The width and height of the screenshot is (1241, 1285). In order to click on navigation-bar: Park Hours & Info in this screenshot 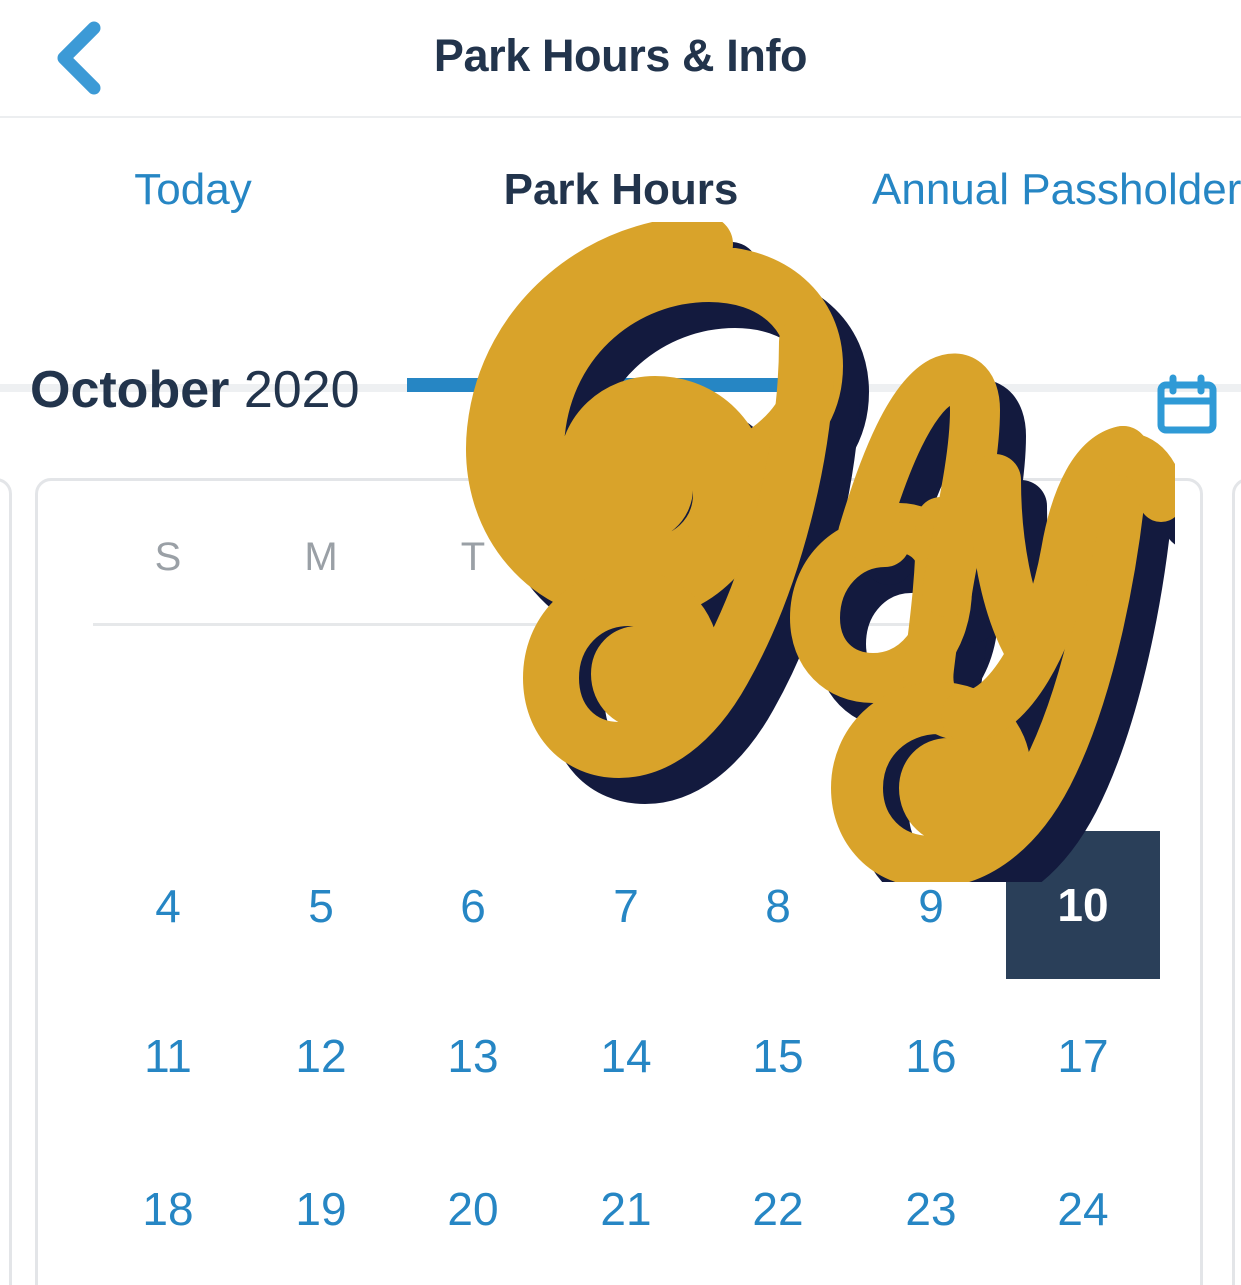, I will do `click(620, 59)`.